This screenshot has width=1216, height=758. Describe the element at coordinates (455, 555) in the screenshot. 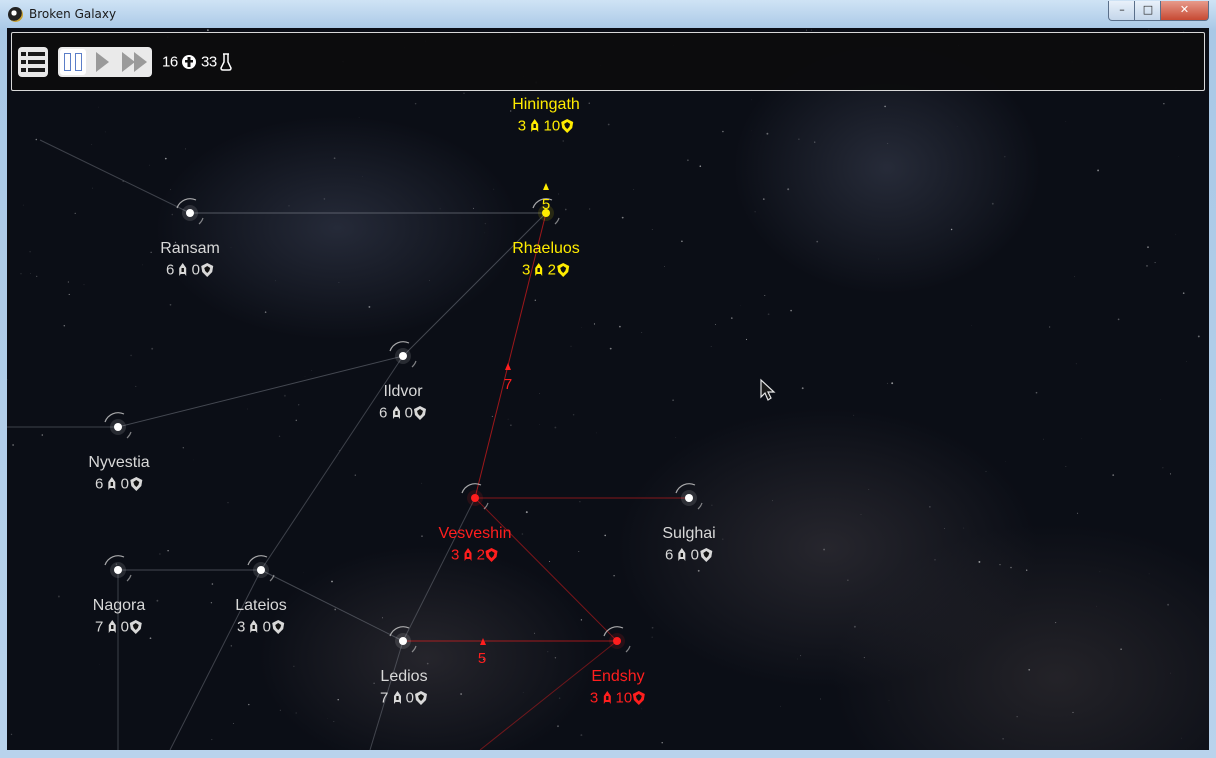

I see `ship-count: 3` at that location.